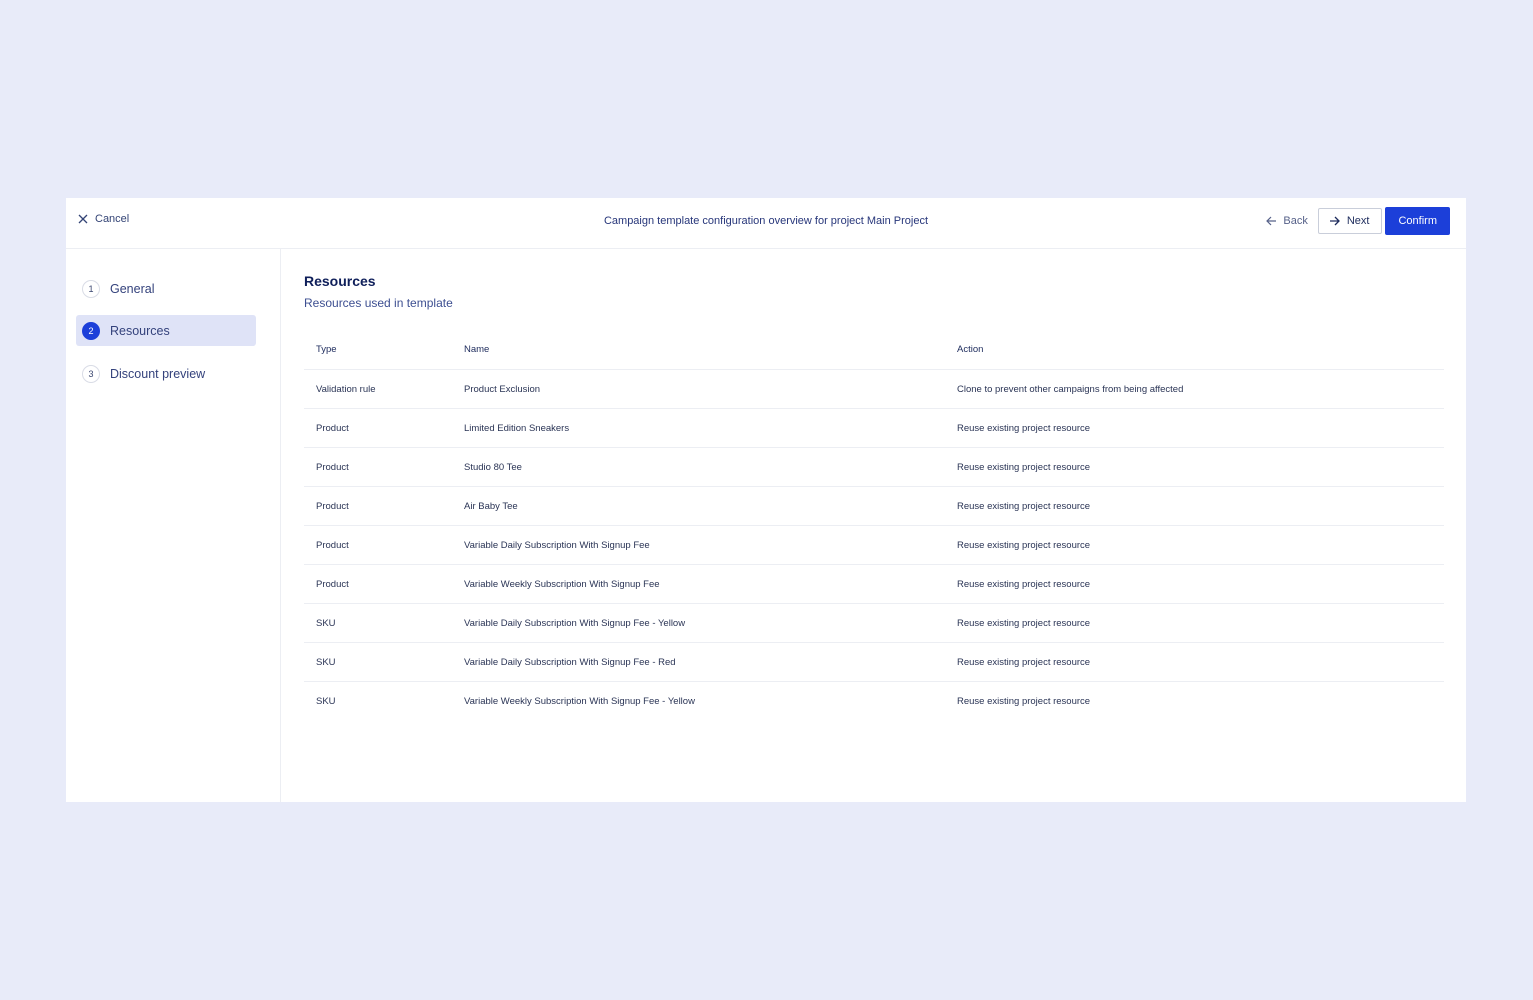  Describe the element at coordinates (710, 467) in the screenshot. I see `cell-name: Studio 80 Tee` at that location.